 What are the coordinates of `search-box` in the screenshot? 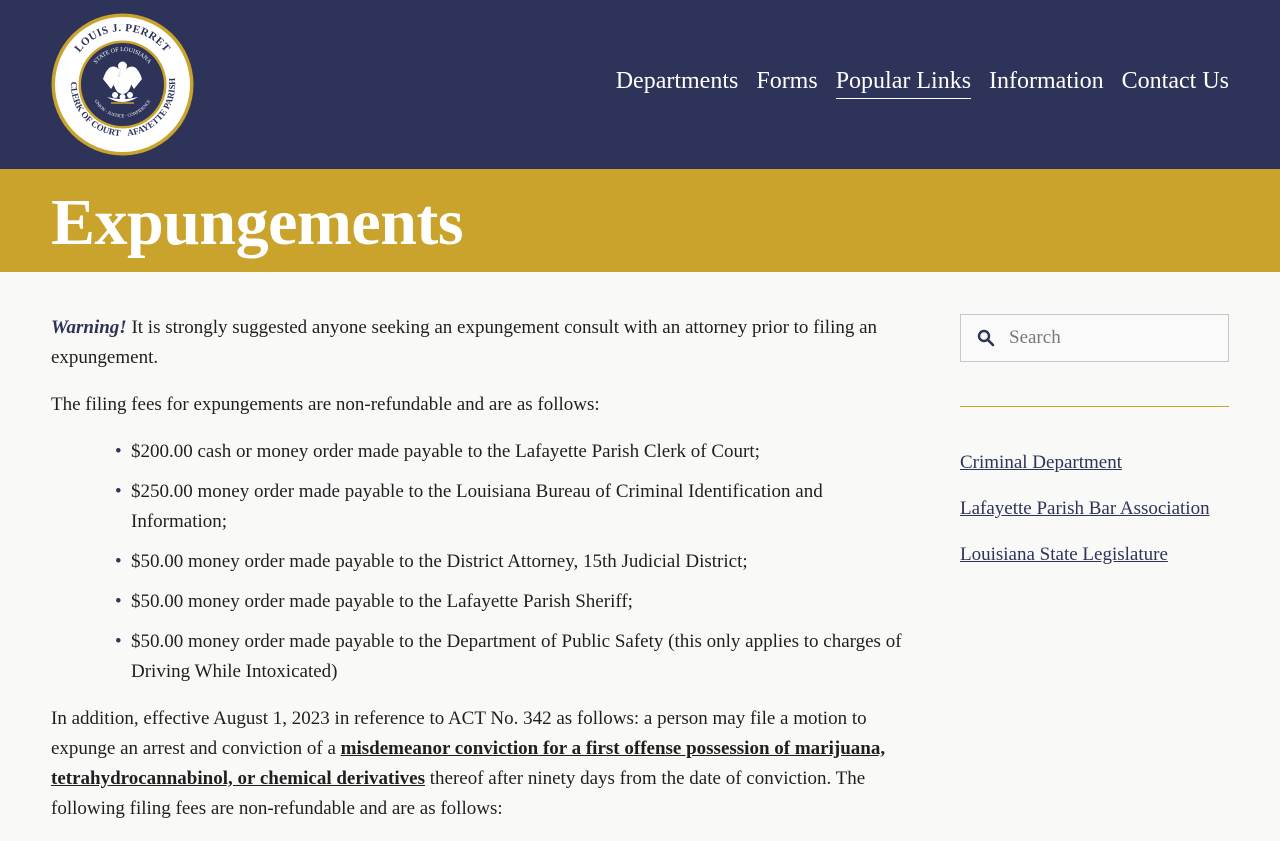 It's located at (1094, 338).